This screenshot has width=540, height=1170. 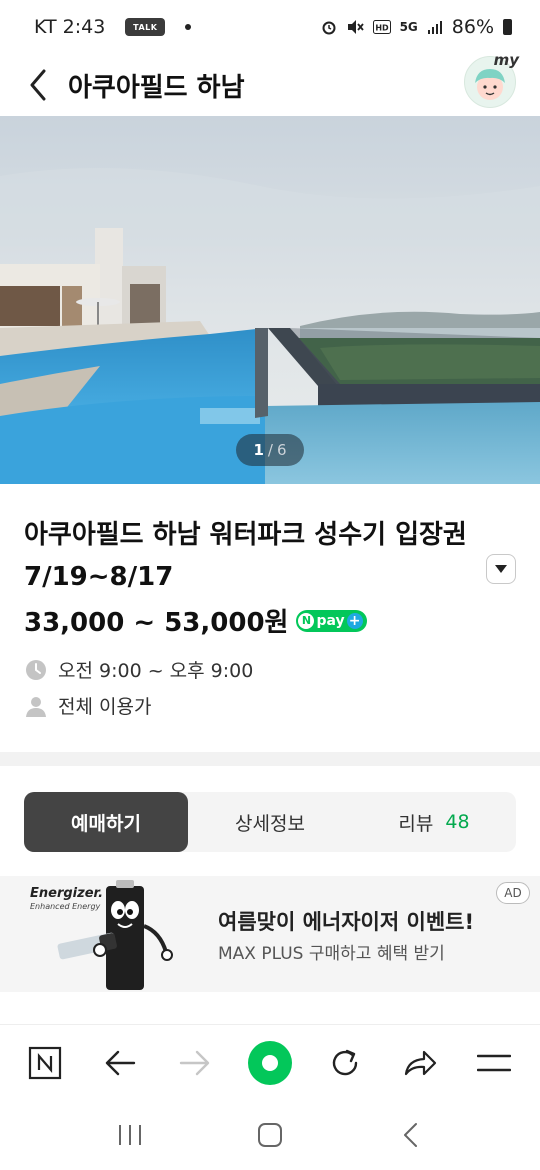 I want to click on tab-booking: 예매하기, so click(x=106, y=822).